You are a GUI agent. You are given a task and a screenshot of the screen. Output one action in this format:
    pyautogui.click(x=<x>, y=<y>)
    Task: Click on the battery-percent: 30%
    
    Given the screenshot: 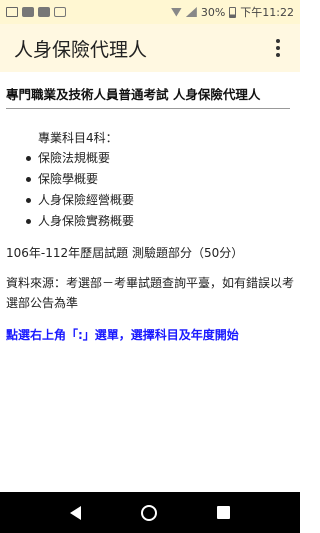 What is the action you would take?
    pyautogui.click(x=213, y=12)
    